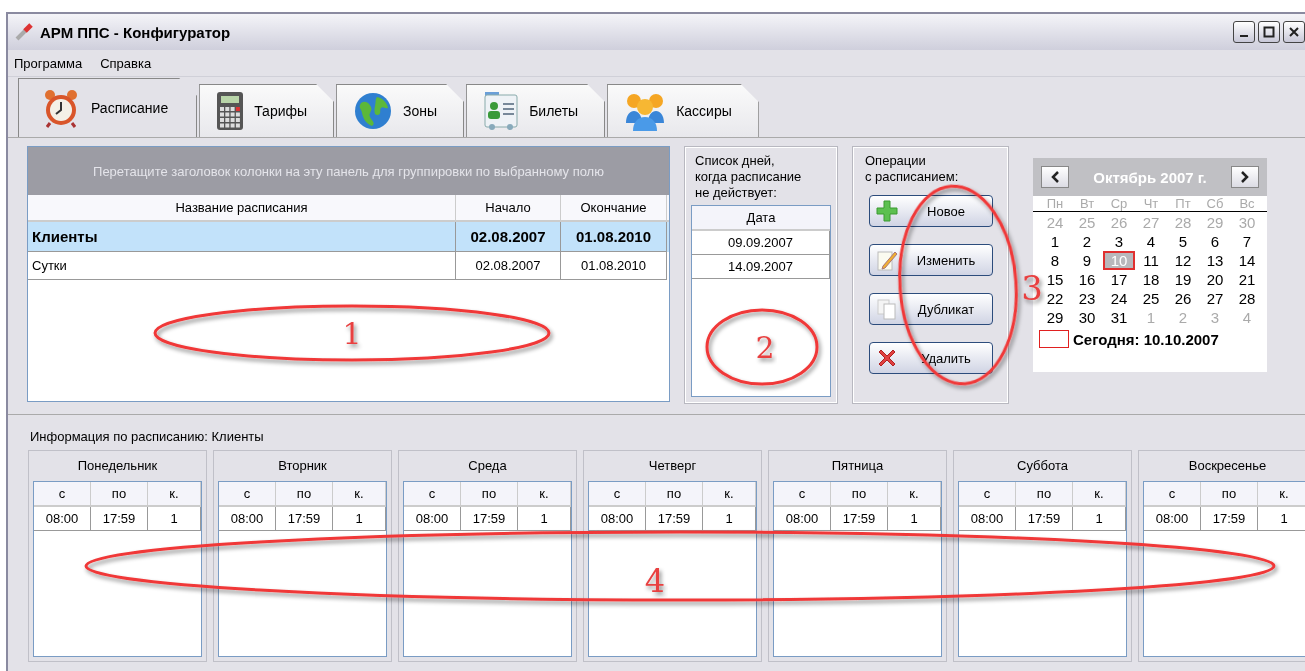  Describe the element at coordinates (400, 110) in the screenshot. I see `tab: Зоны` at that location.